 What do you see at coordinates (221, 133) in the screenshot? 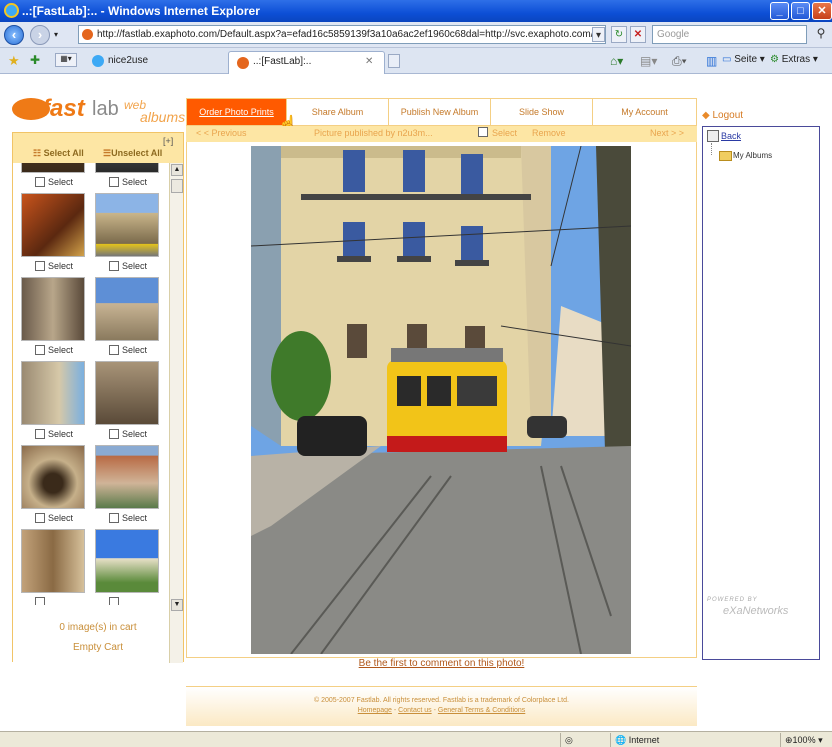
I see `previous-link: < < Previous` at bounding box center [221, 133].